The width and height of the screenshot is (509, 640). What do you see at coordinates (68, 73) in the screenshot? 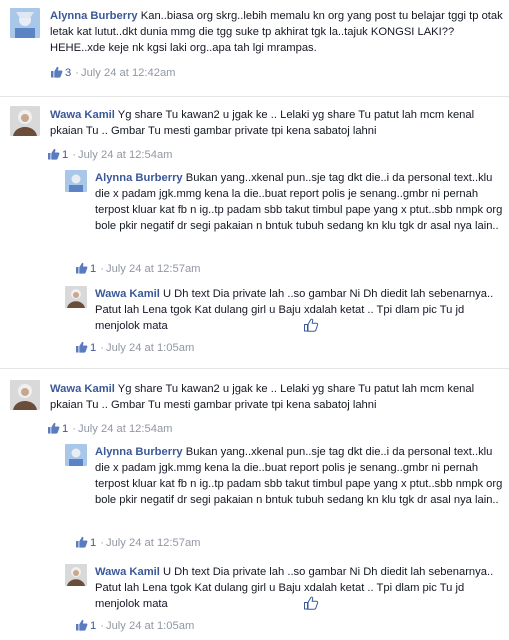
I see `like-count: 3` at bounding box center [68, 73].